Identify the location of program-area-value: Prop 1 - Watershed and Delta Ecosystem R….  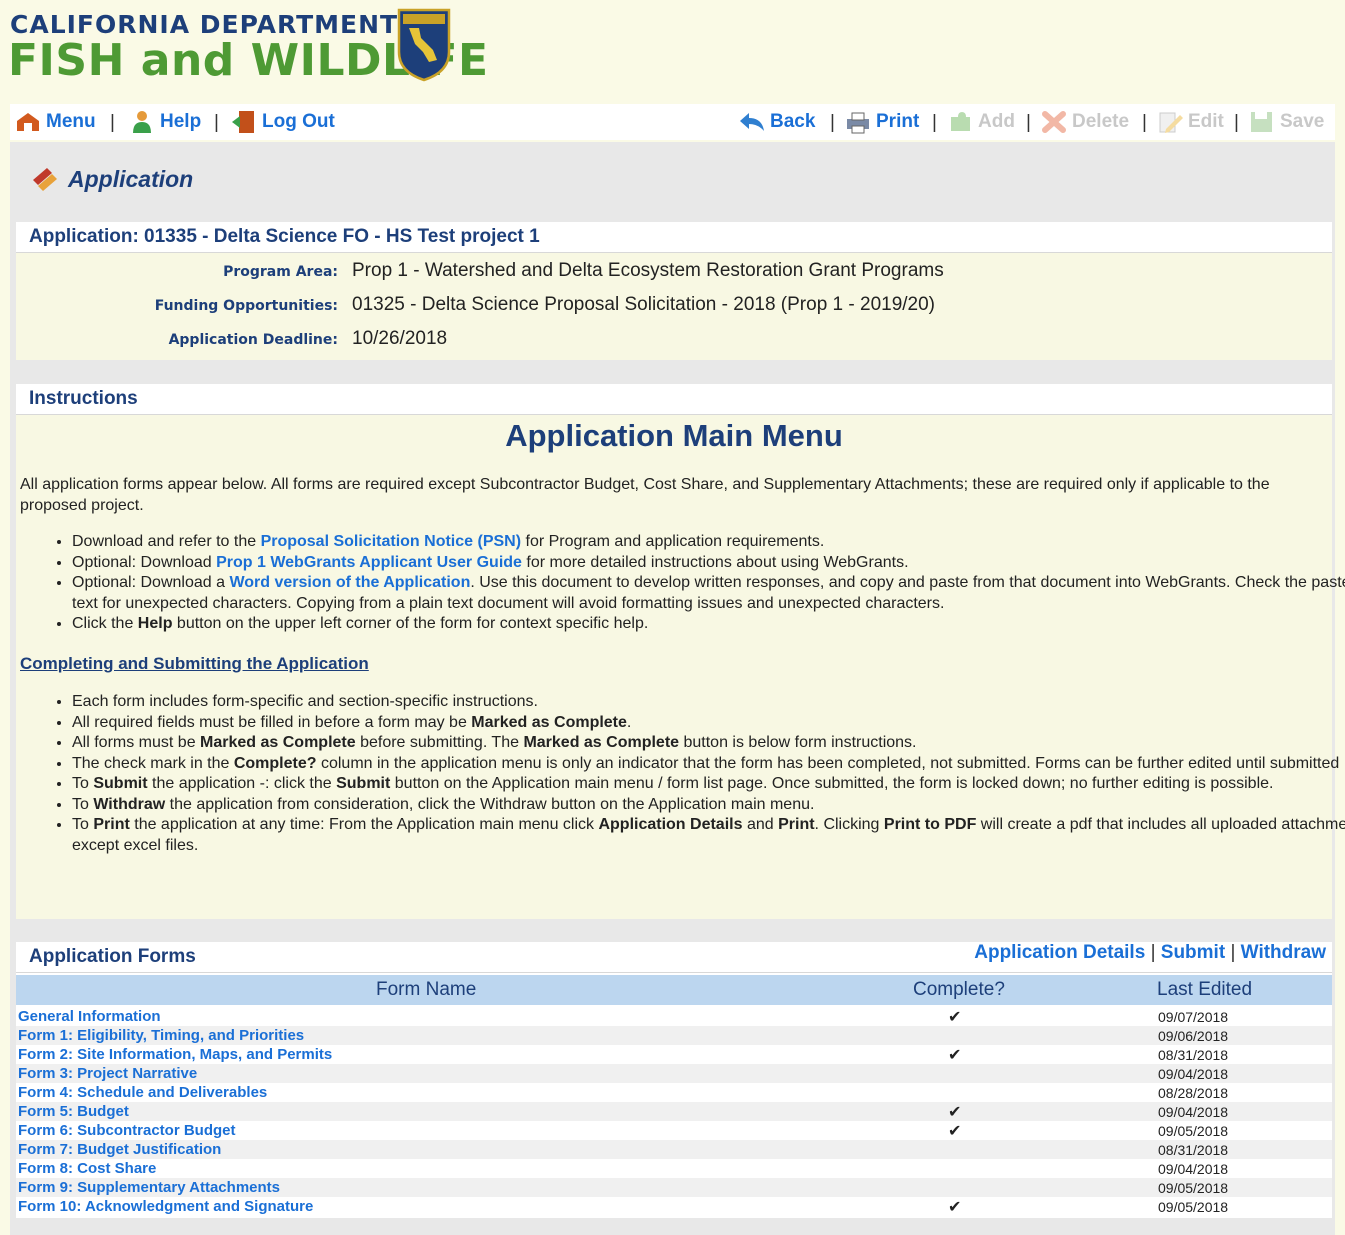
(648, 270).